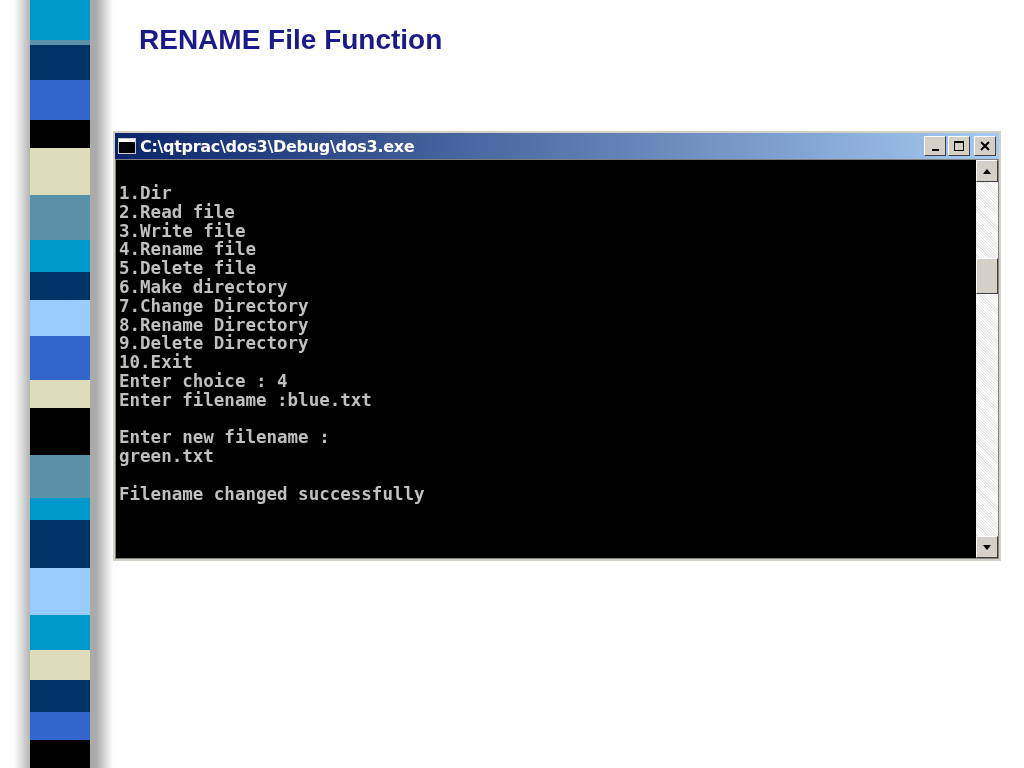  What do you see at coordinates (203, 287) in the screenshot?
I see `console-line: 6.Make directory` at bounding box center [203, 287].